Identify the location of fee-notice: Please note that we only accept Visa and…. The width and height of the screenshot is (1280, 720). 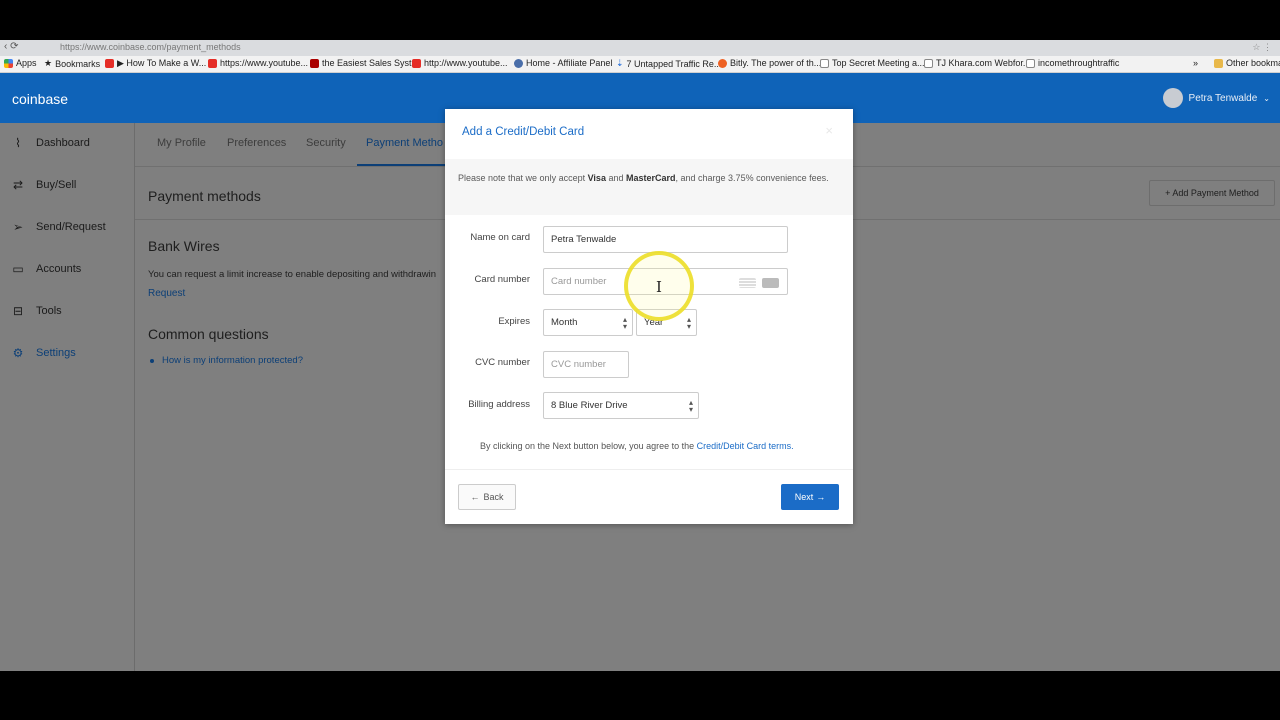
(649, 187).